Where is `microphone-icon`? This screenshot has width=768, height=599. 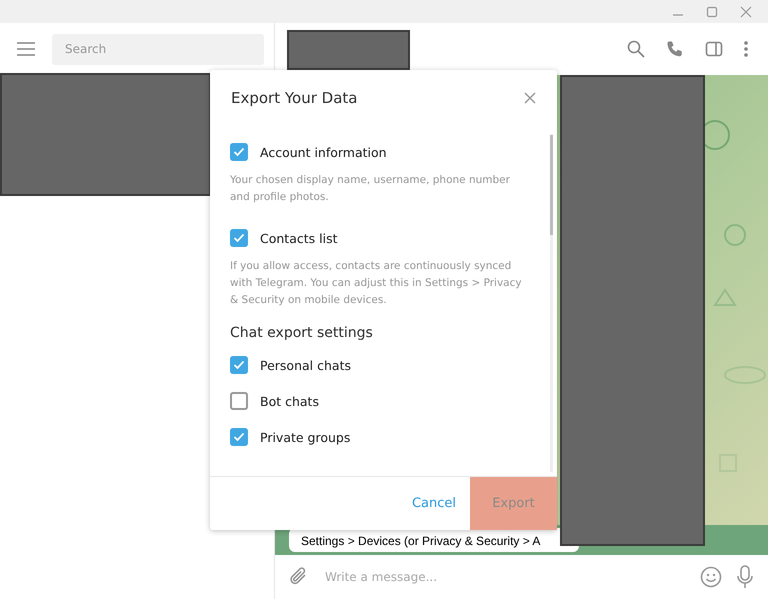 microphone-icon is located at coordinates (745, 577).